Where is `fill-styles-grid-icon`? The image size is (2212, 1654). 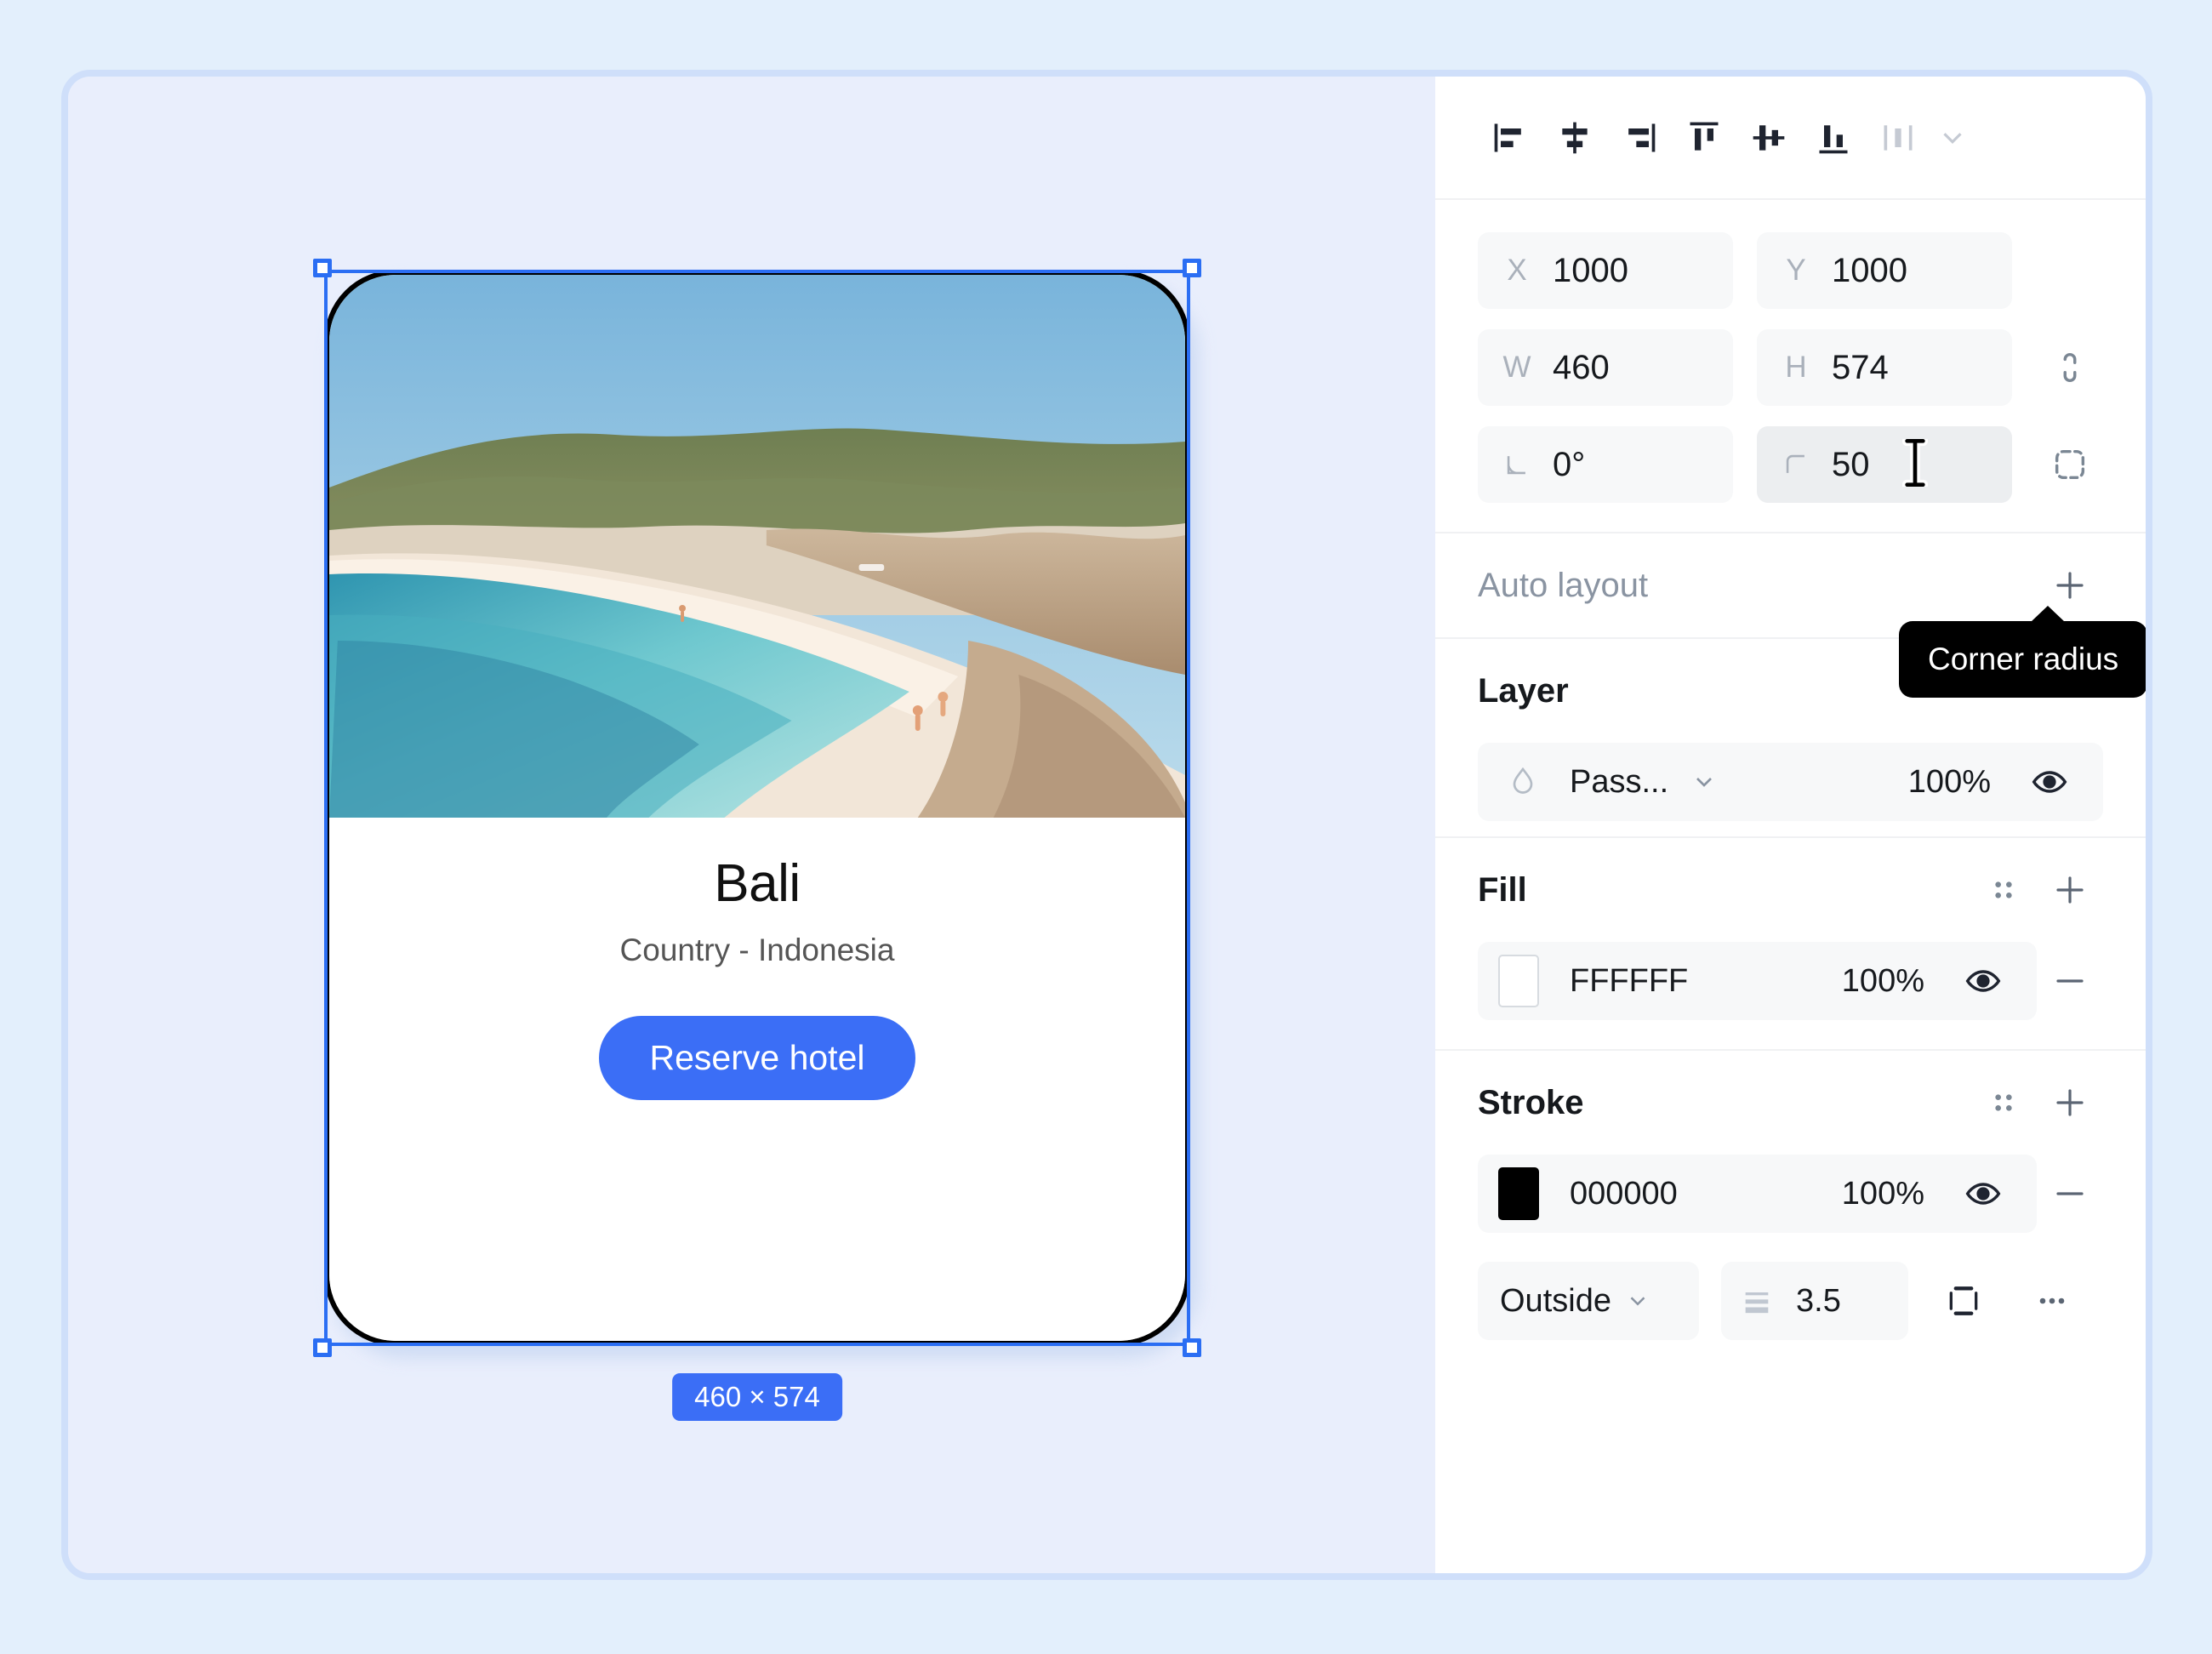
fill-styles-grid-icon is located at coordinates (2003, 890).